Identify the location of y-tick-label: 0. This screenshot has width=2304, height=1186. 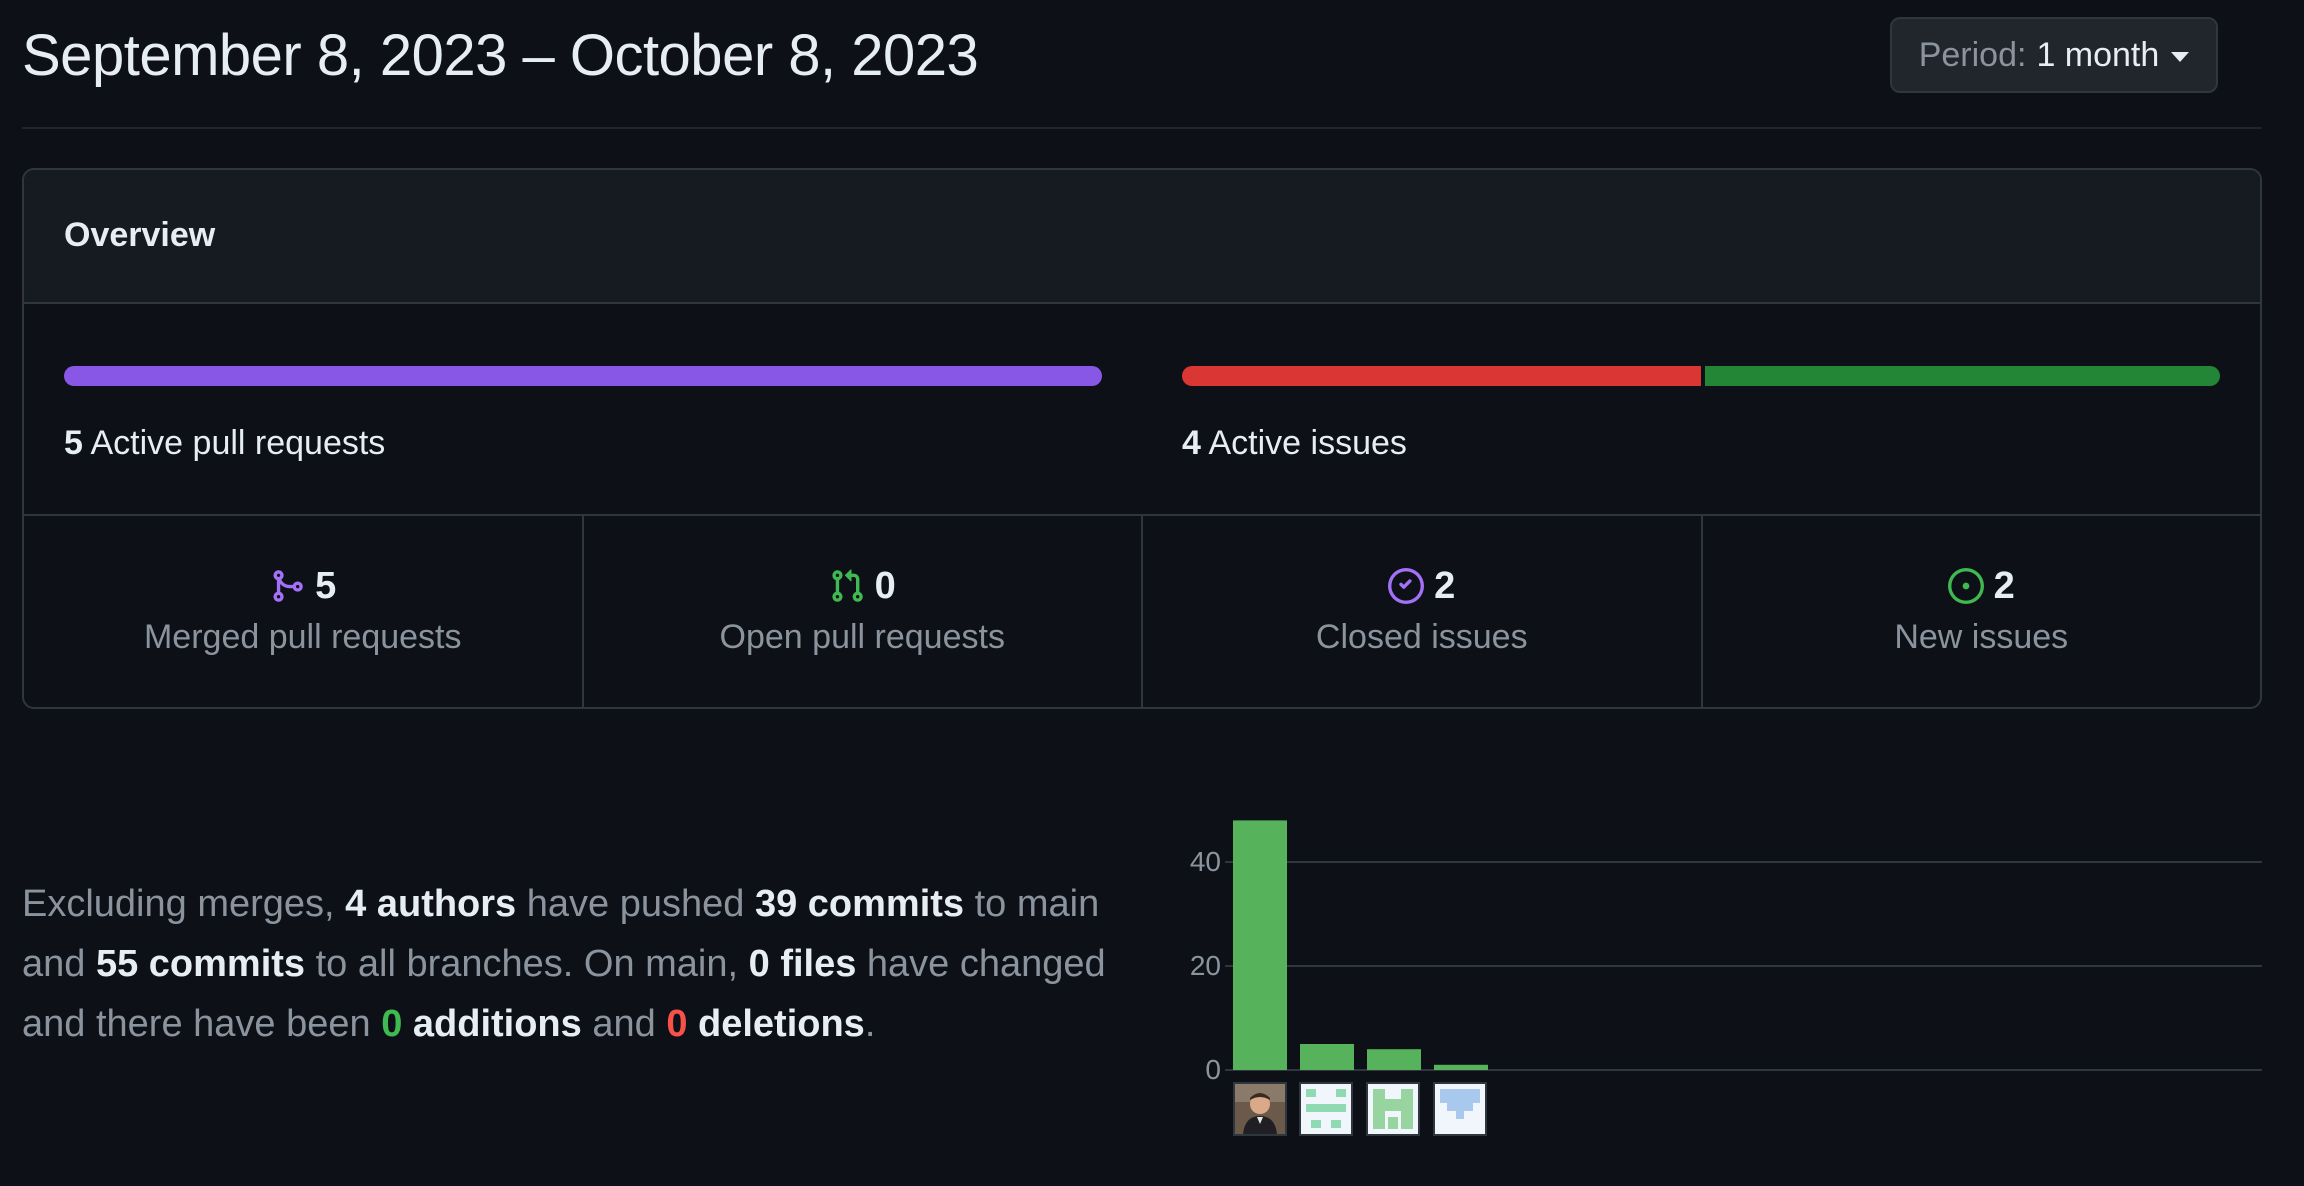
(1213, 1069).